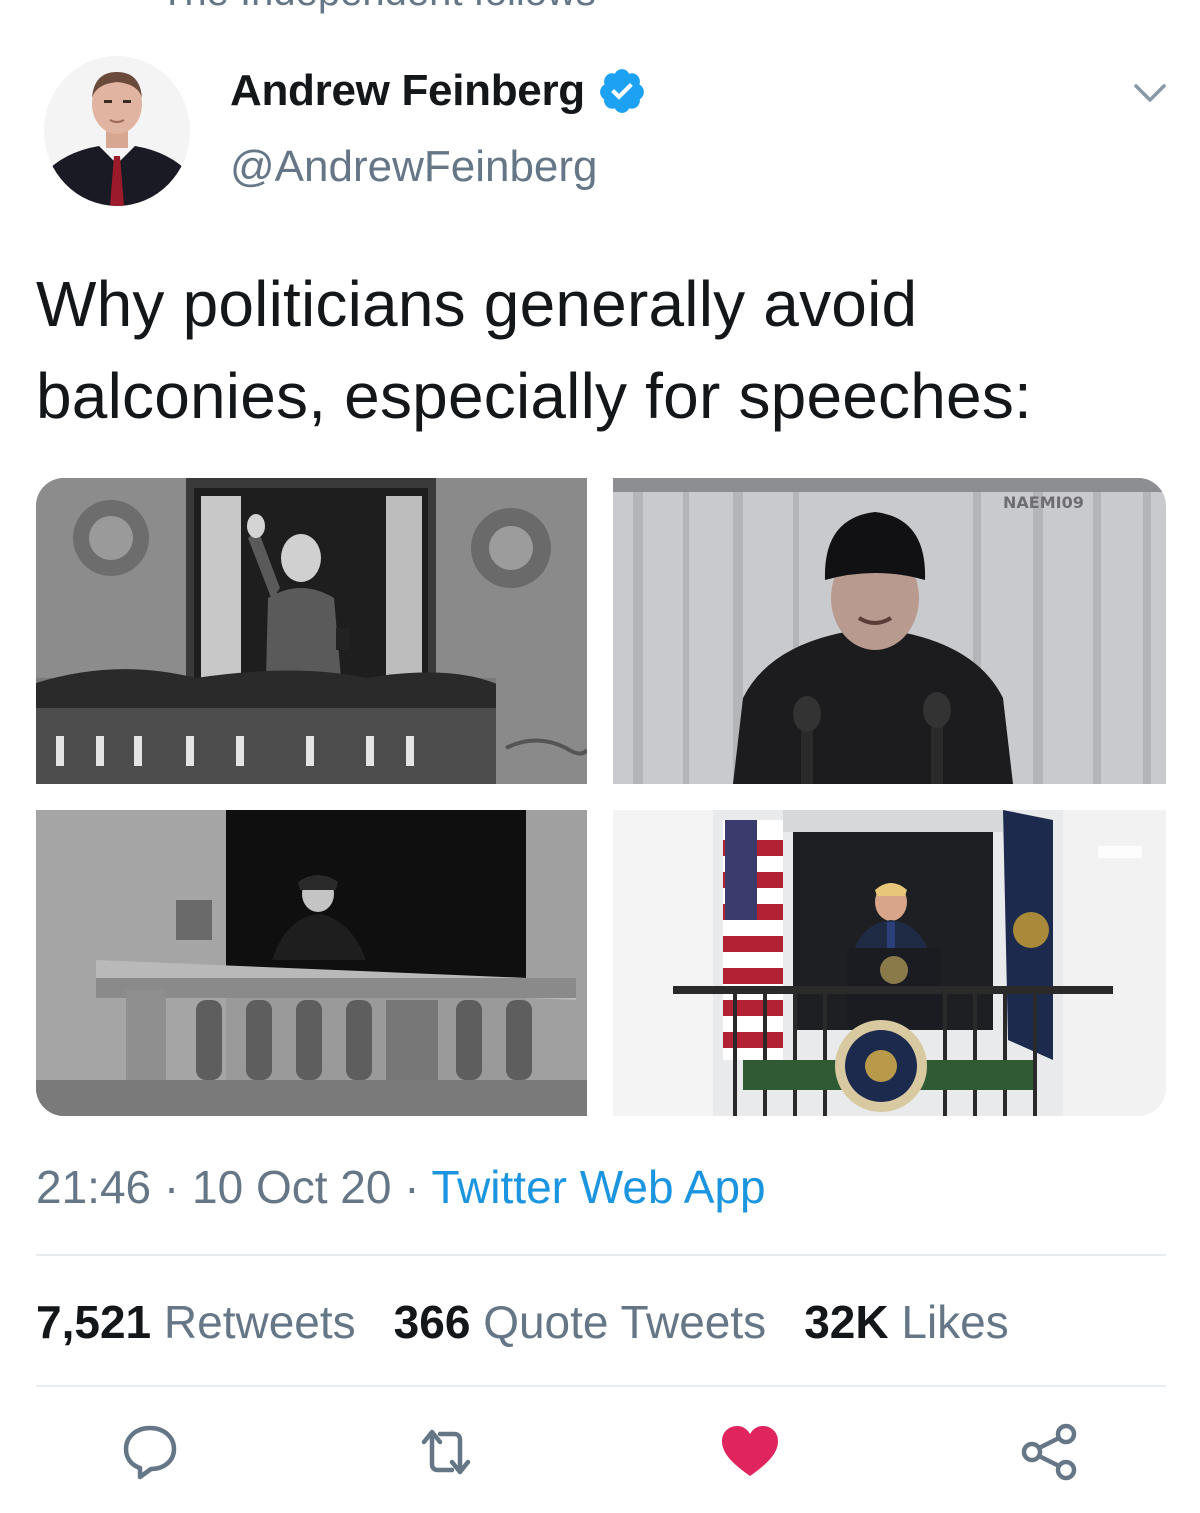 The height and width of the screenshot is (1513, 1200). I want to click on likes-stat: 32K Likes, so click(906, 1322).